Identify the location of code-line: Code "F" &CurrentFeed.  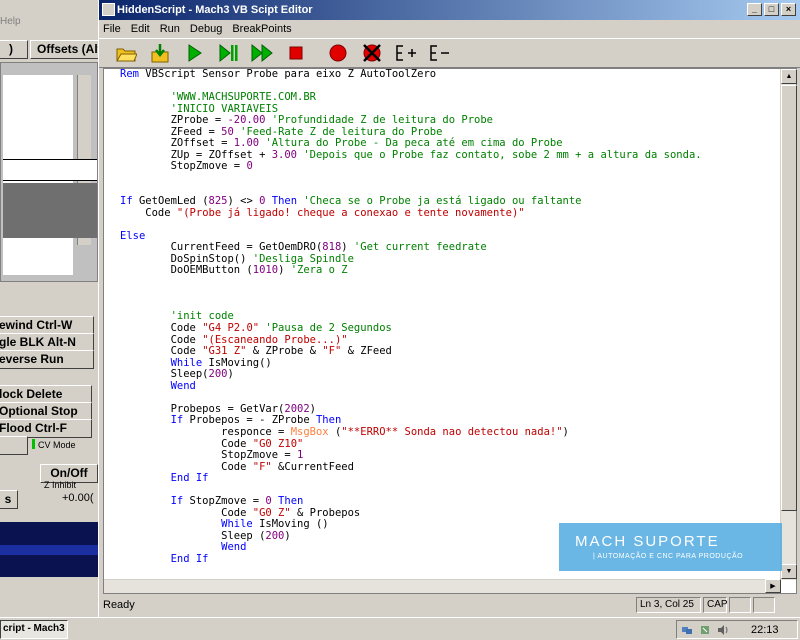
(450, 467).